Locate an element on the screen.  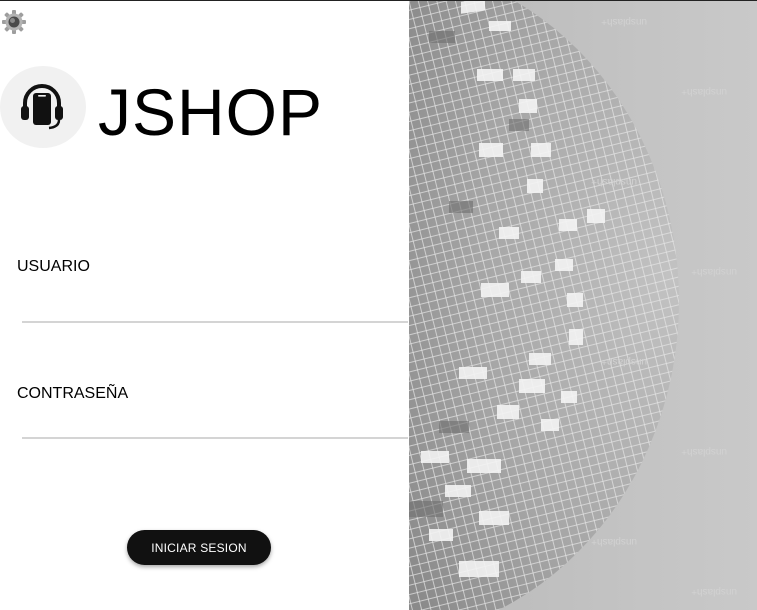
password-input is located at coordinates (215, 425).